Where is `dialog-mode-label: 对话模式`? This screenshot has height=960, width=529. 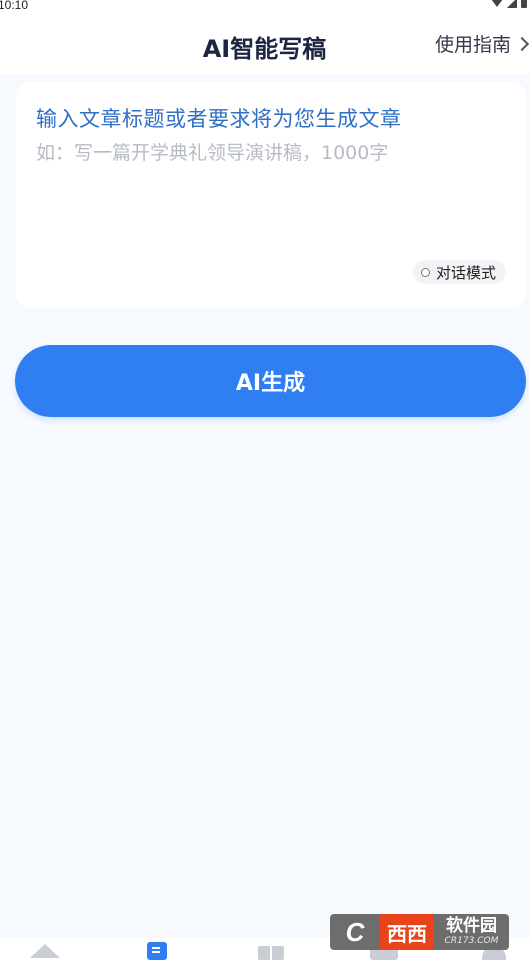 dialog-mode-label: 对话模式 is located at coordinates (465, 272).